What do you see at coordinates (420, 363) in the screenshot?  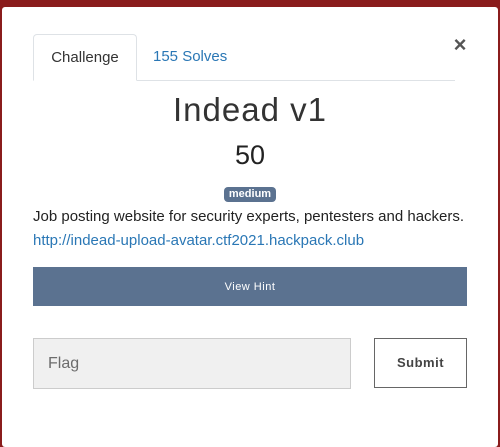 I see `submit-button: Submit` at bounding box center [420, 363].